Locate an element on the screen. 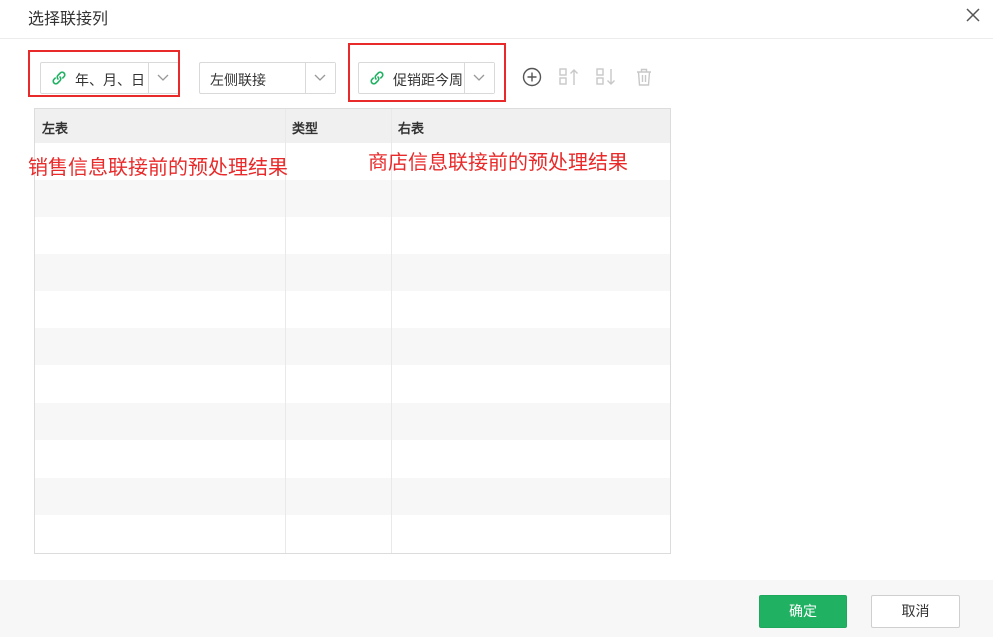 The width and height of the screenshot is (993, 637). right-column-value: 促销距今周 is located at coordinates (428, 81).